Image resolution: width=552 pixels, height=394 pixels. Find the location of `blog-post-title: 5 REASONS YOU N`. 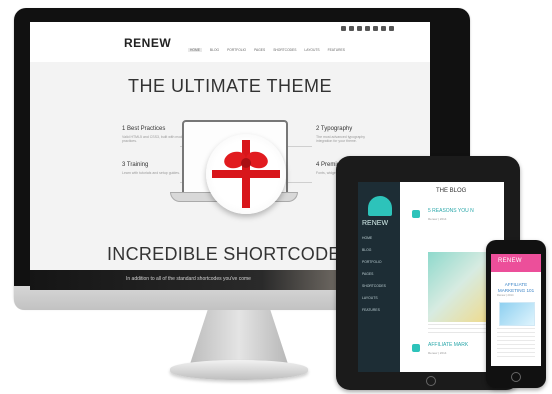

blog-post-title: 5 REASONS YOU N is located at coordinates (451, 211).